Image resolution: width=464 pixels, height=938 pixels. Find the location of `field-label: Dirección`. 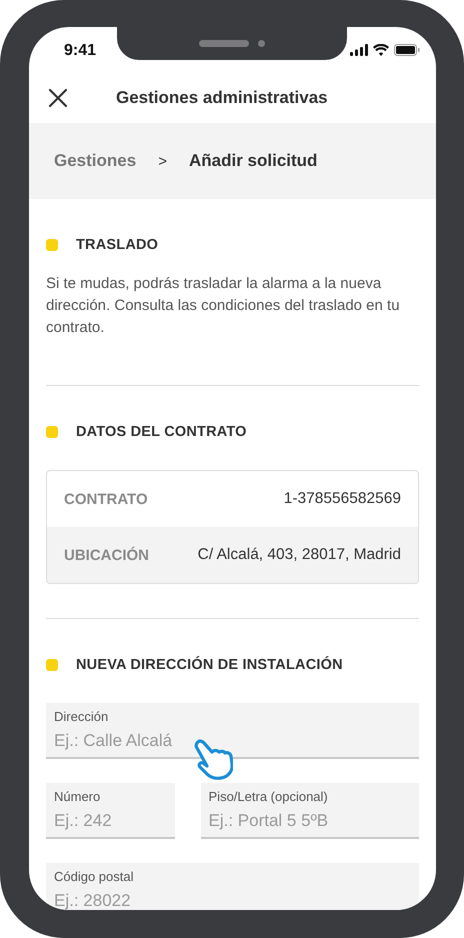

field-label: Dirección is located at coordinates (82, 716).